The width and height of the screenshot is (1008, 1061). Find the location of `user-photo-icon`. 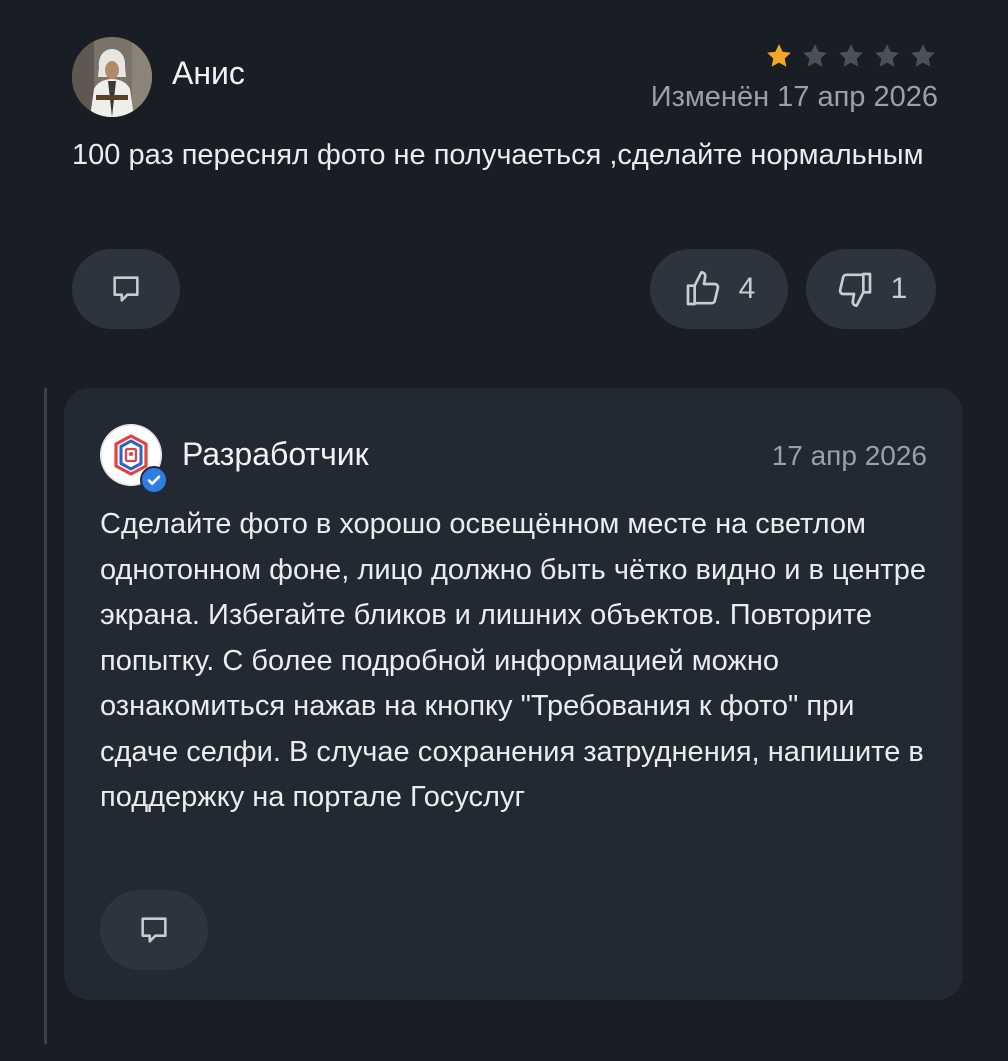

user-photo-icon is located at coordinates (112, 77).